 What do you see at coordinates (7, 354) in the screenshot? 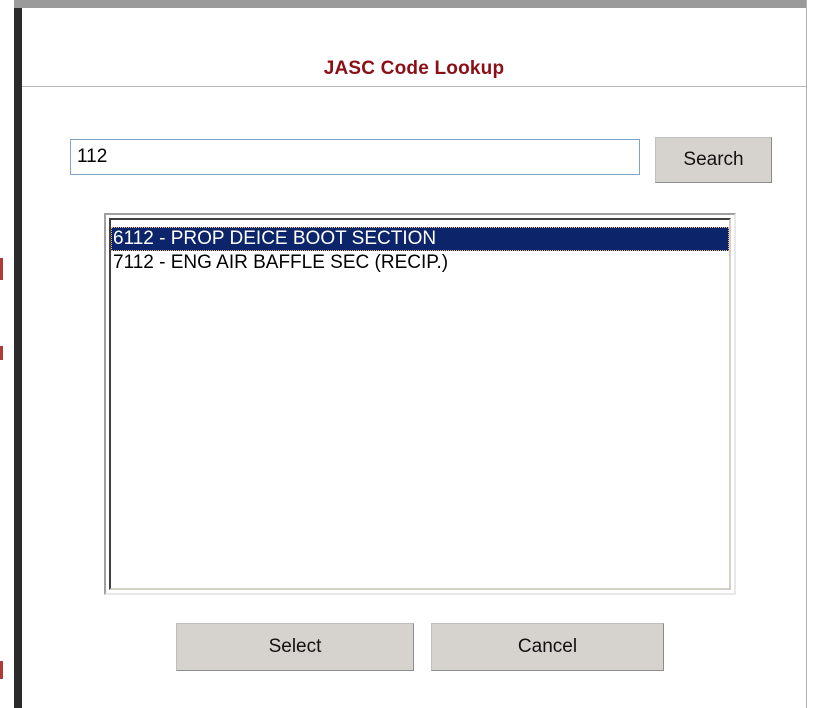
I see `background-window-left` at bounding box center [7, 354].